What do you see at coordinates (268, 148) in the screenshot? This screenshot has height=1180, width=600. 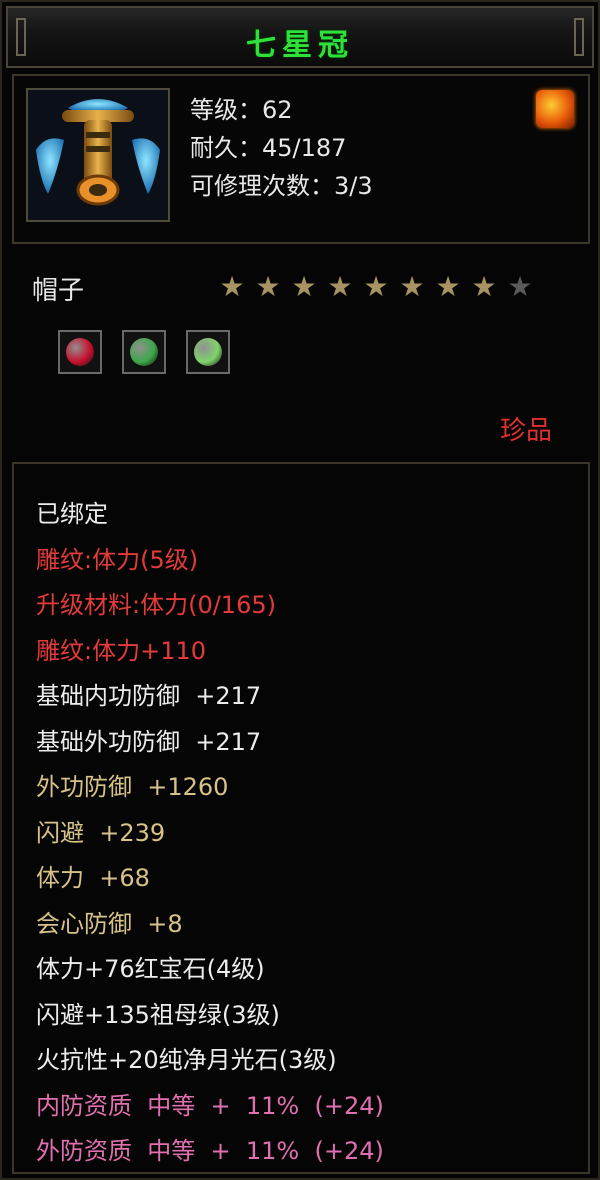 I see `durability-stat: 耐久：45/187` at bounding box center [268, 148].